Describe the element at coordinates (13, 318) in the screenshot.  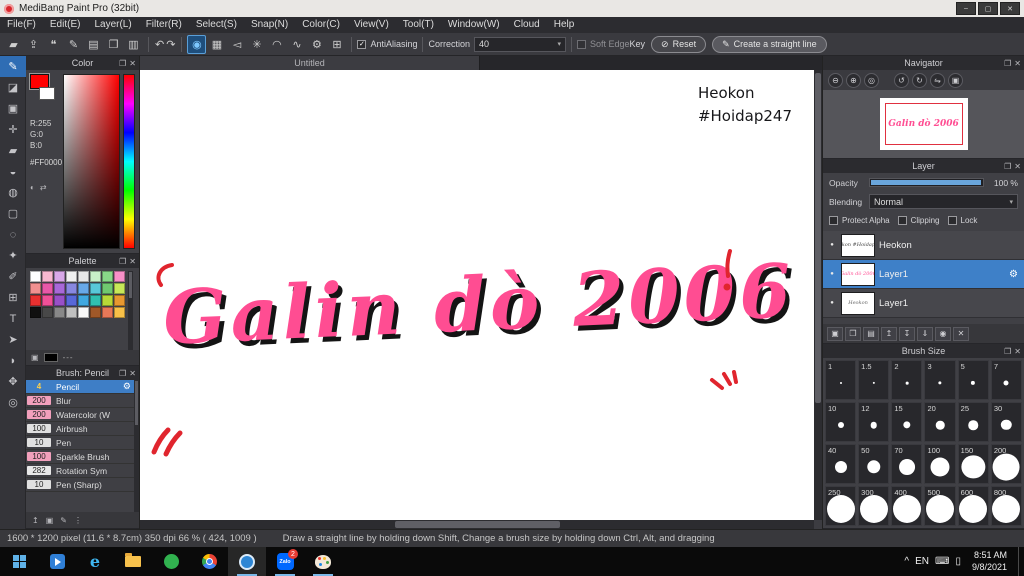
I see `text-tool: T` at that location.